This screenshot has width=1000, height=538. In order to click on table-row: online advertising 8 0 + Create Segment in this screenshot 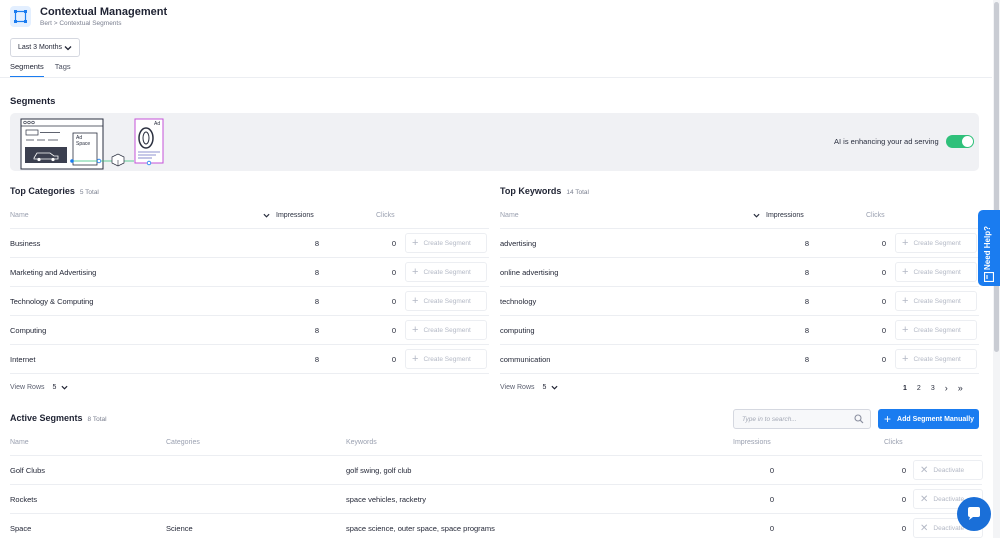, I will do `click(739, 272)`.